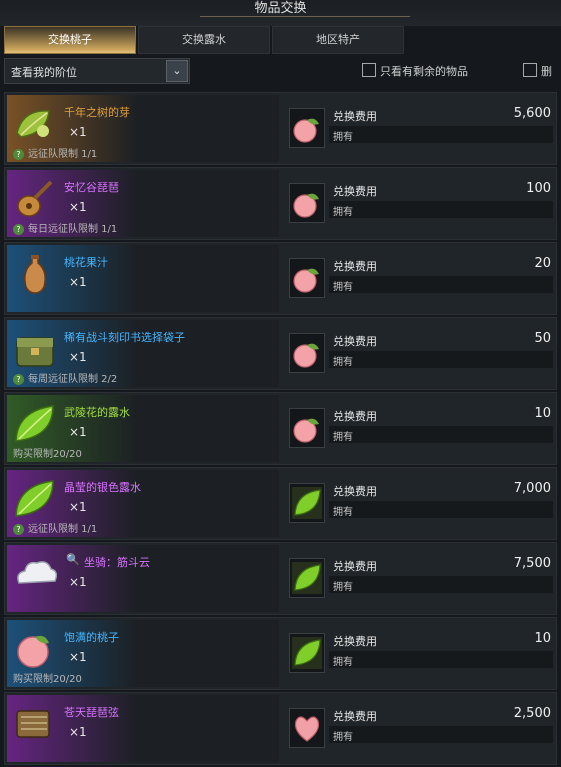 Image resolution: width=561 pixels, height=767 pixels. Describe the element at coordinates (307, 728) in the screenshot. I see `heart-peach-icon` at that location.